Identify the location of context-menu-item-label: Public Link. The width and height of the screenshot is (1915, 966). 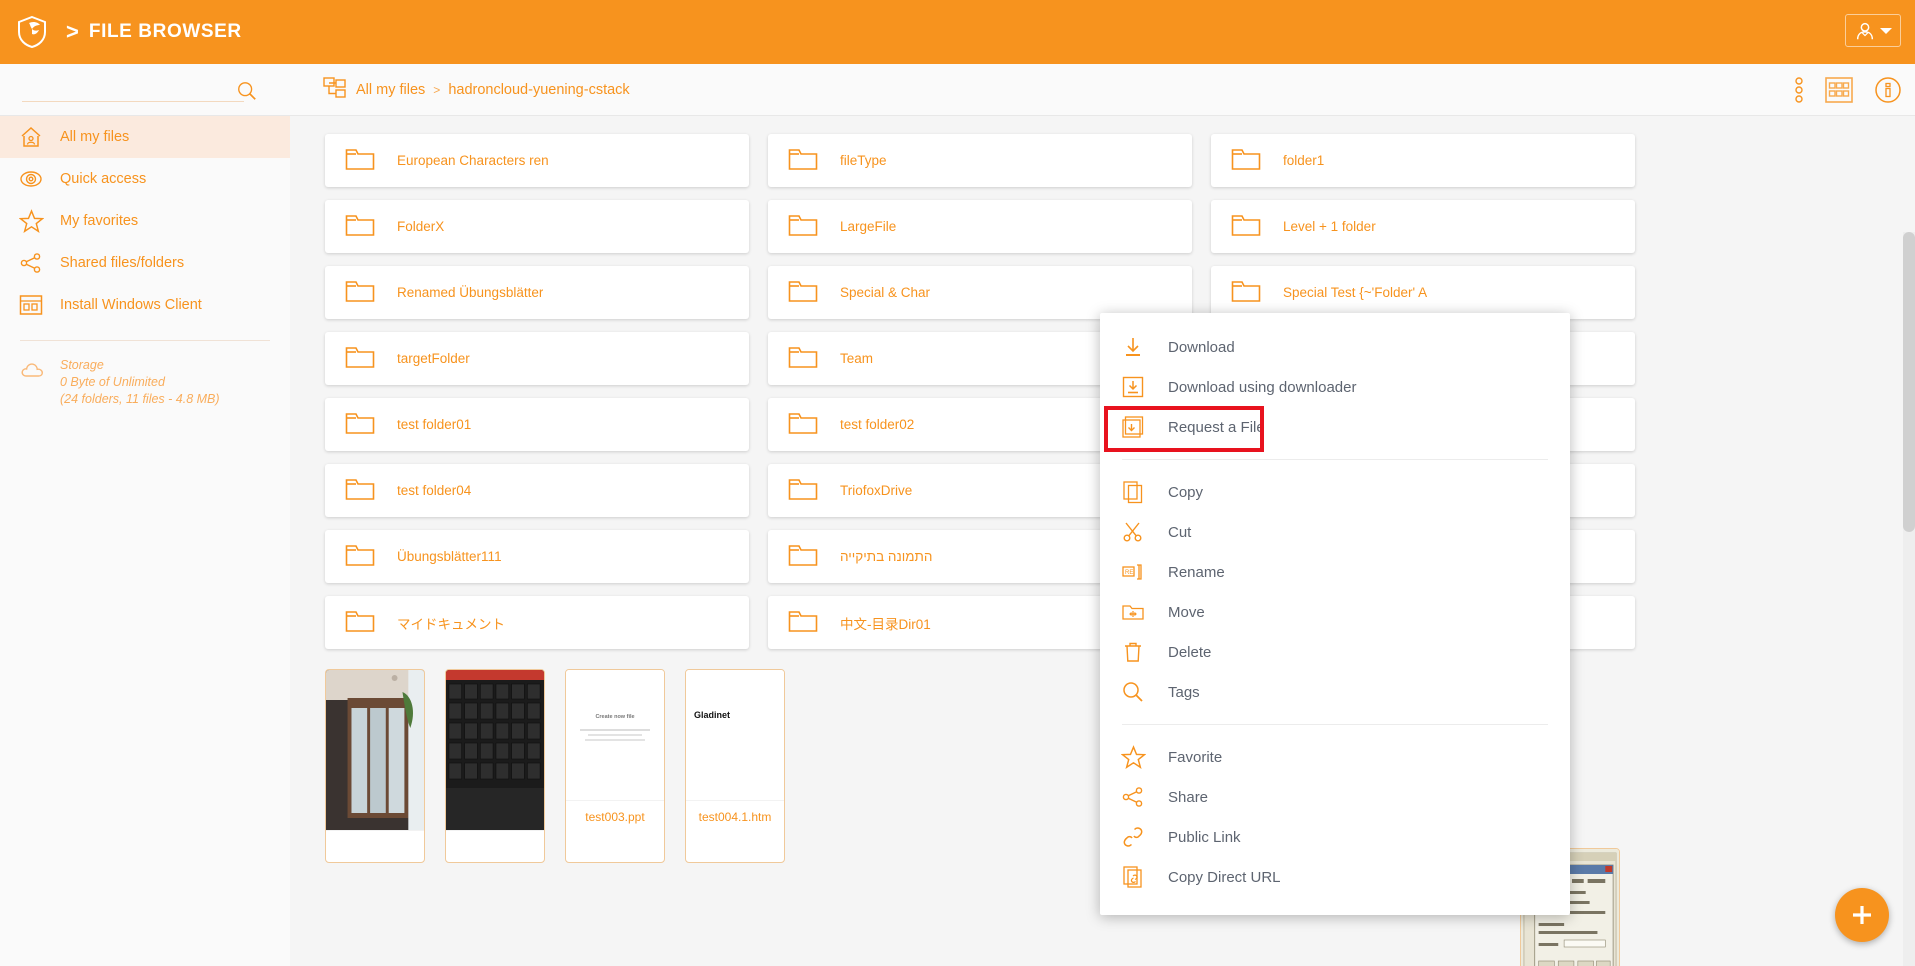
(1204, 837).